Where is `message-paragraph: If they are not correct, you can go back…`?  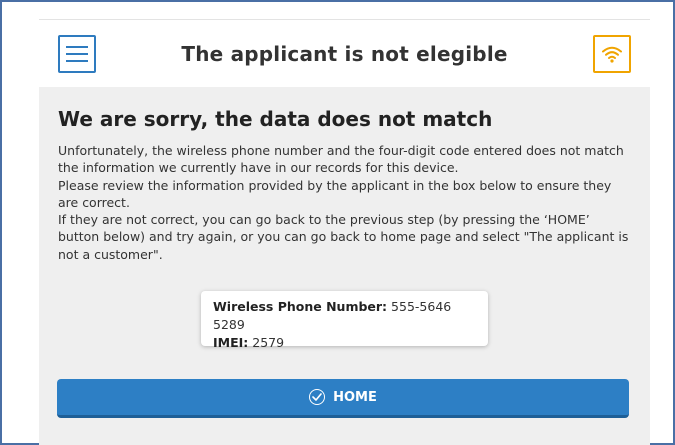 message-paragraph: If they are not correct, you can go back… is located at coordinates (343, 237).